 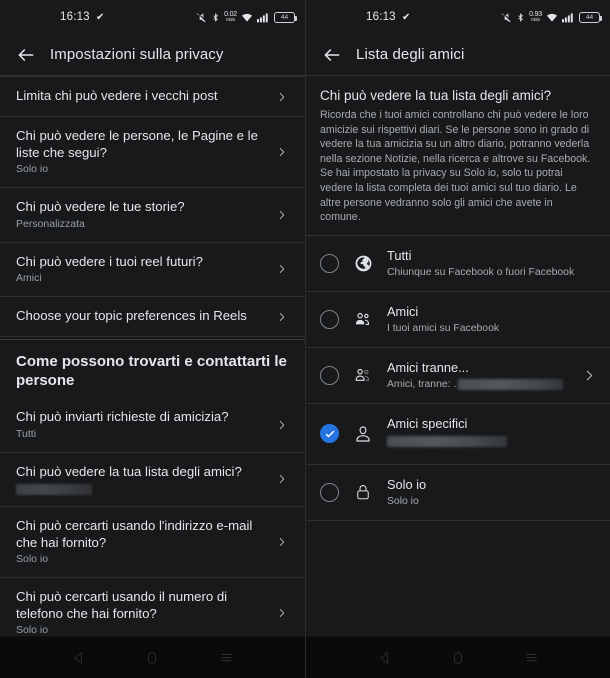 I want to click on audience-option-label: Tutti, so click(x=399, y=255).